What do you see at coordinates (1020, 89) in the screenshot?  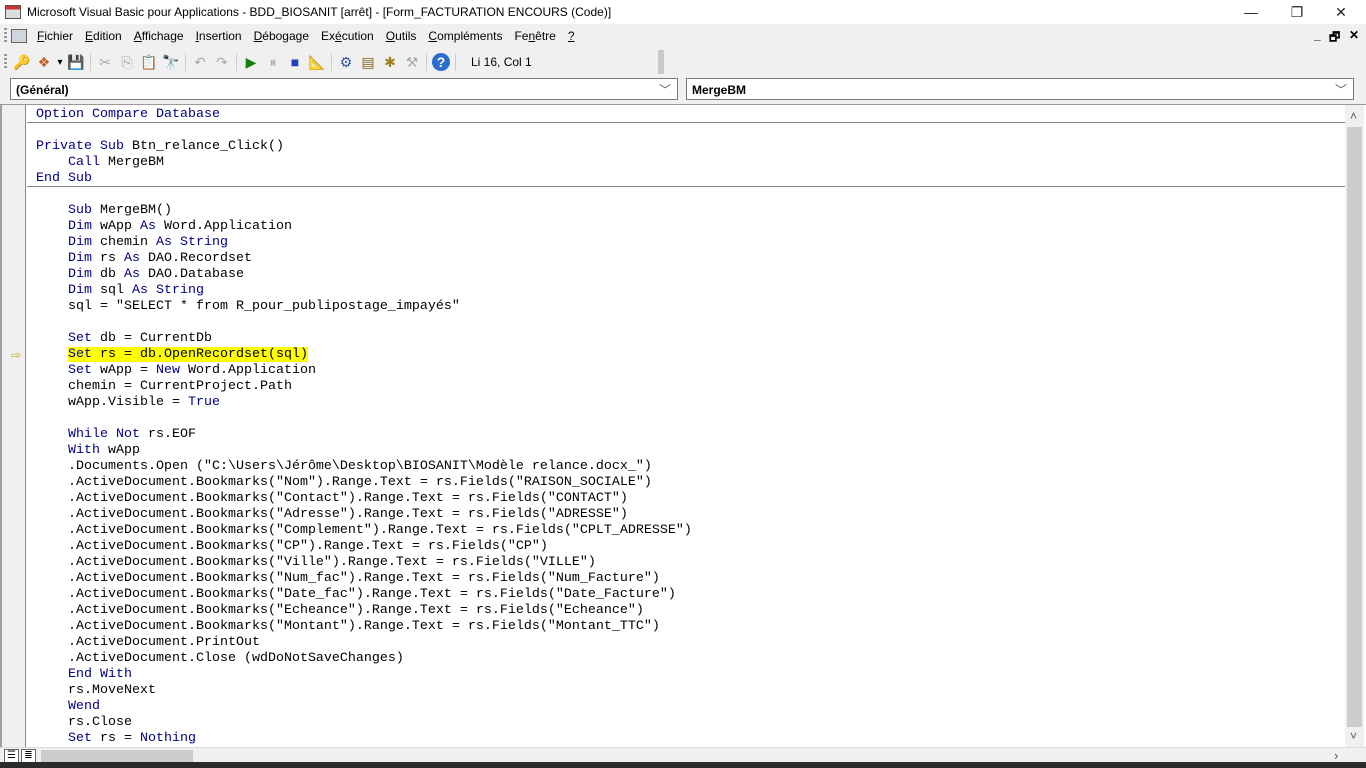 I see `procedure-dropdown: MergeBM ﹀` at bounding box center [1020, 89].